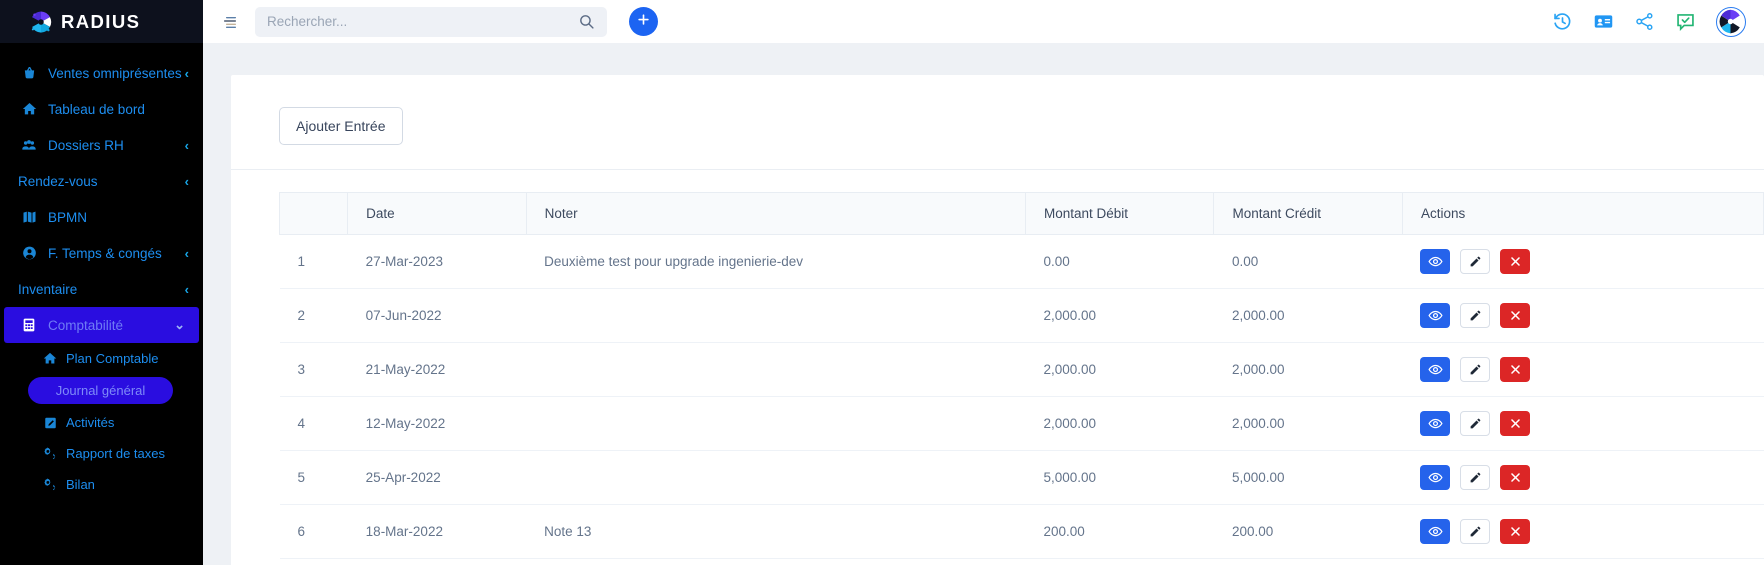 Image resolution: width=1764 pixels, height=565 pixels. Describe the element at coordinates (1021, 369) in the screenshot. I see `table-row: 3 21-May-2022 2,000.00 2,000.00` at that location.